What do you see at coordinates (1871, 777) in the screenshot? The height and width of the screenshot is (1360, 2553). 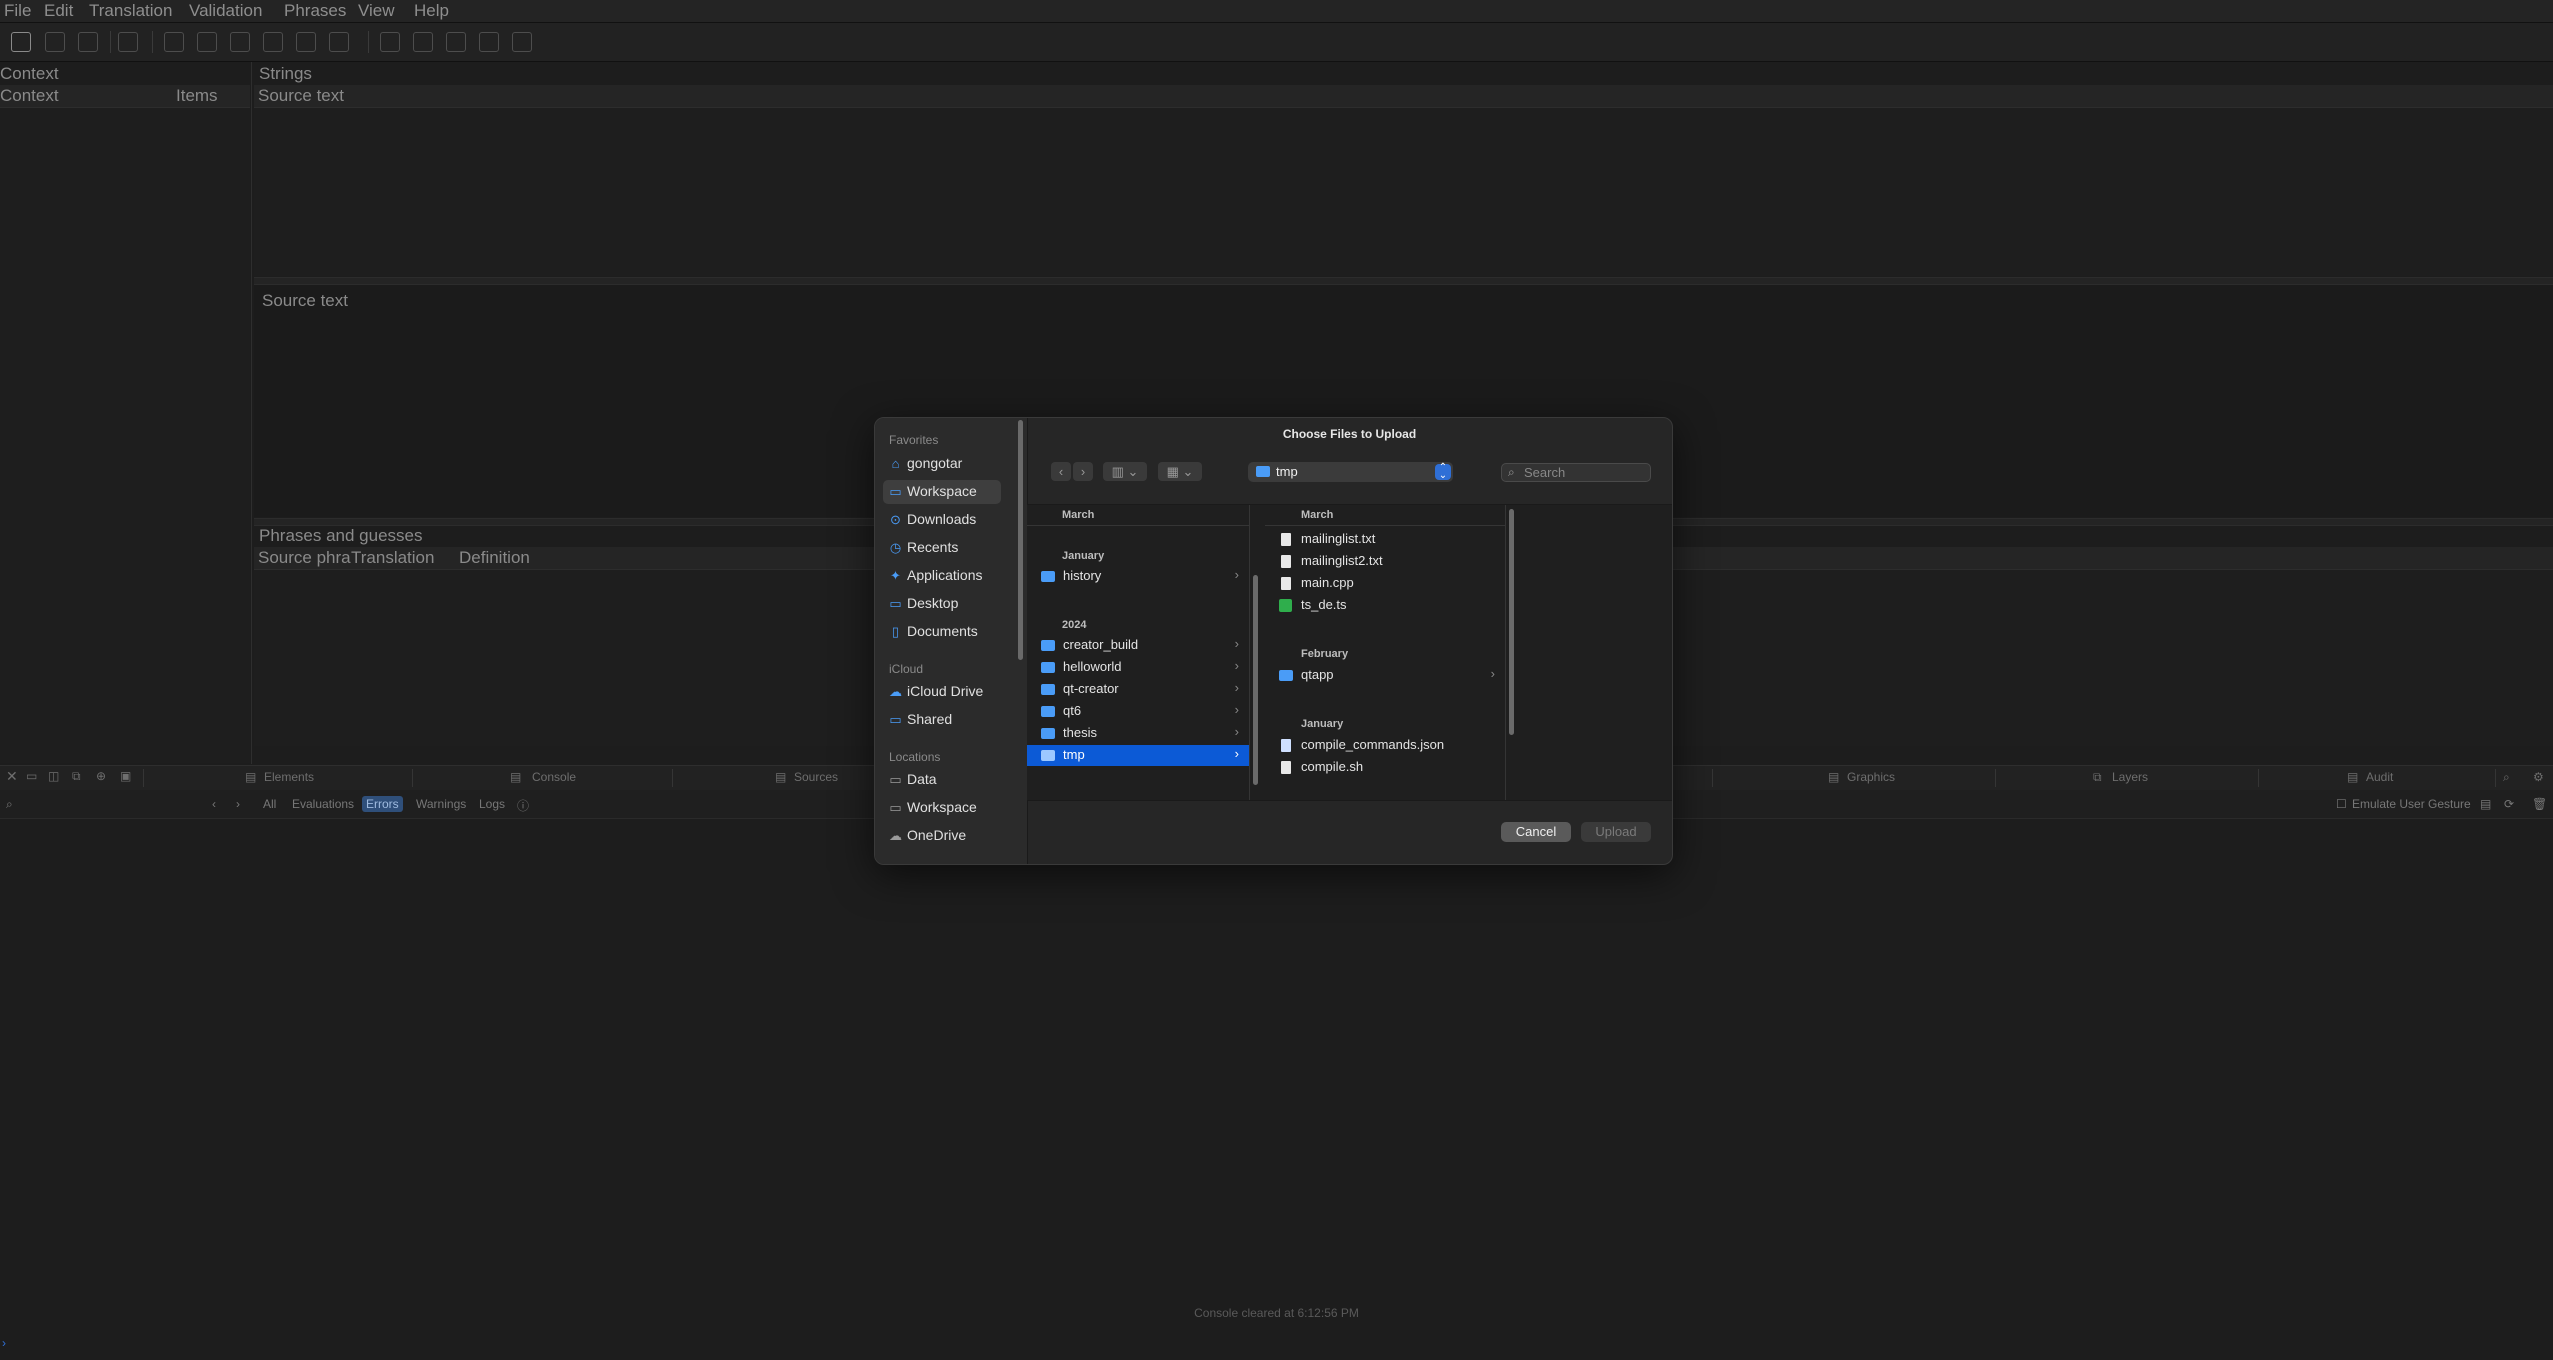 I see `tab-graphics: Graphics` at bounding box center [1871, 777].